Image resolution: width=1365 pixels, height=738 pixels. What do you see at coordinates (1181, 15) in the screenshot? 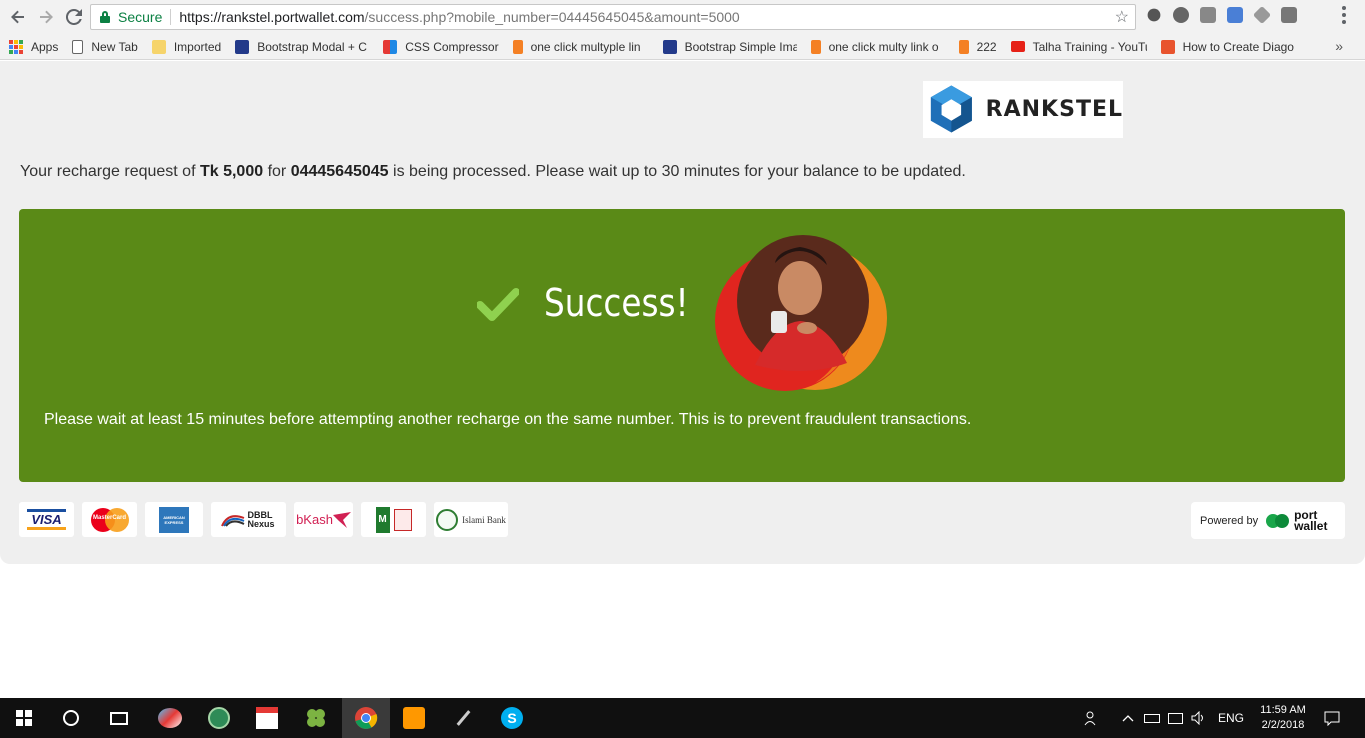
I see `extension-moon-icon` at bounding box center [1181, 15].